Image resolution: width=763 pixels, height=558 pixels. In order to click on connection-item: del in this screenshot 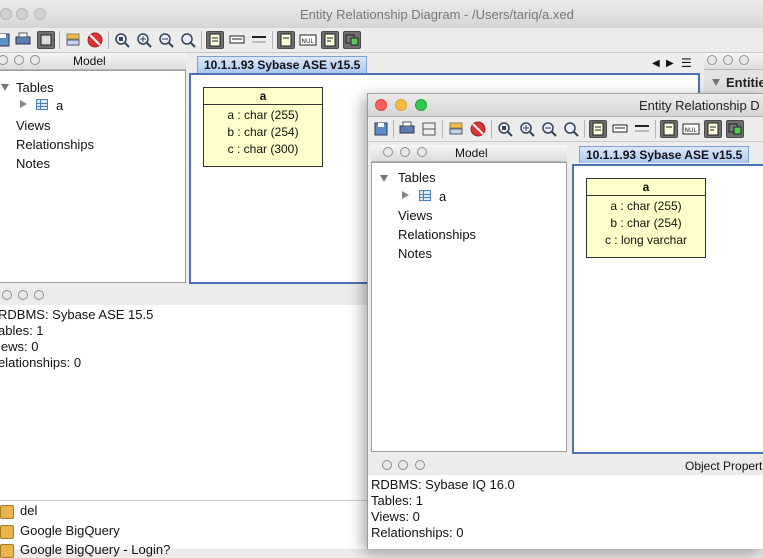, I will do `click(18, 511)`.